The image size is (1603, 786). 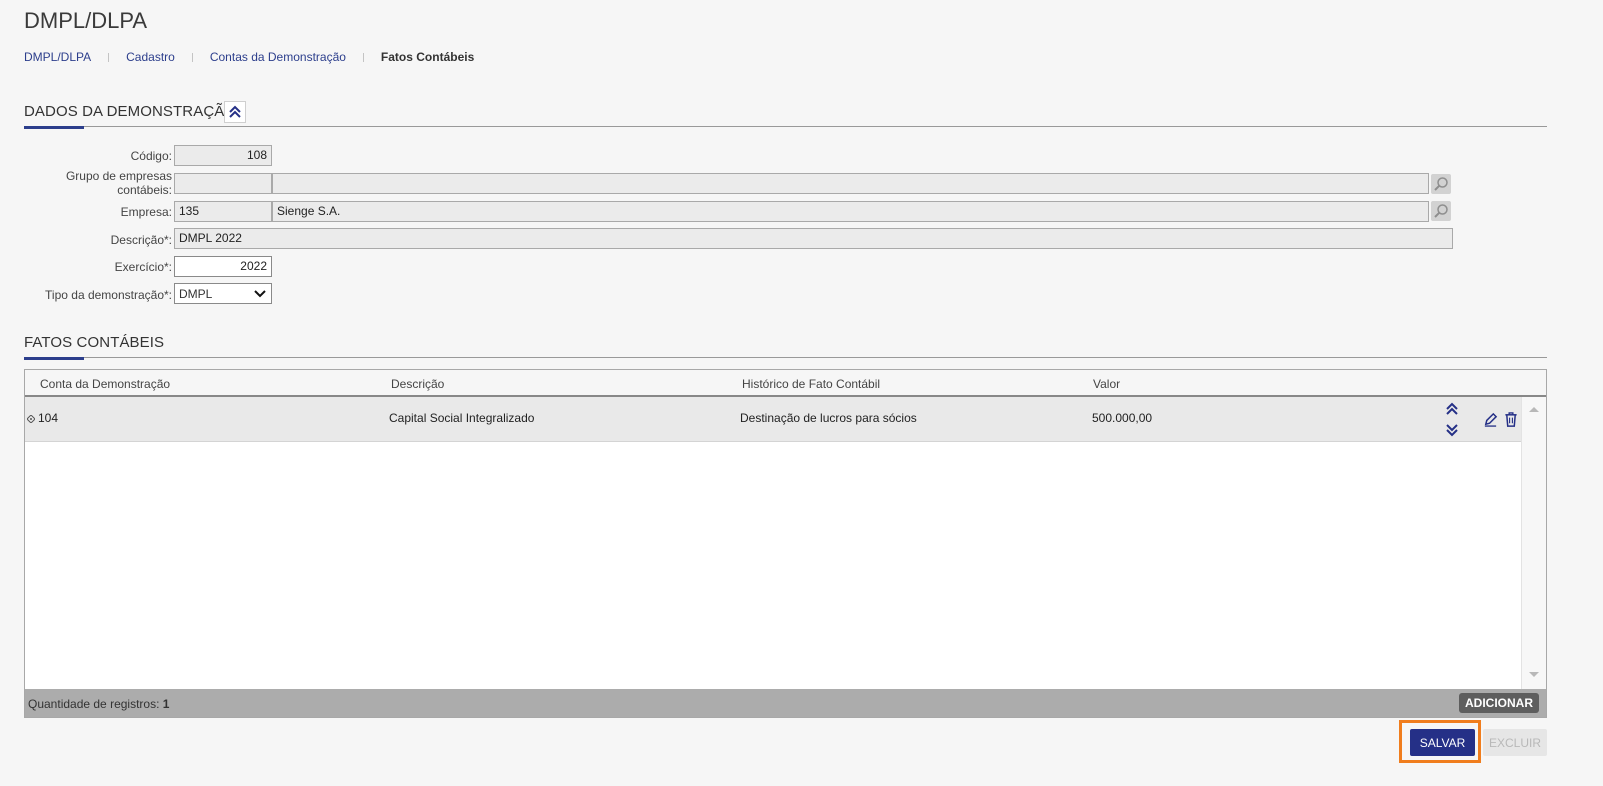 What do you see at coordinates (417, 384) in the screenshot?
I see `column-header-descricao: Descrição` at bounding box center [417, 384].